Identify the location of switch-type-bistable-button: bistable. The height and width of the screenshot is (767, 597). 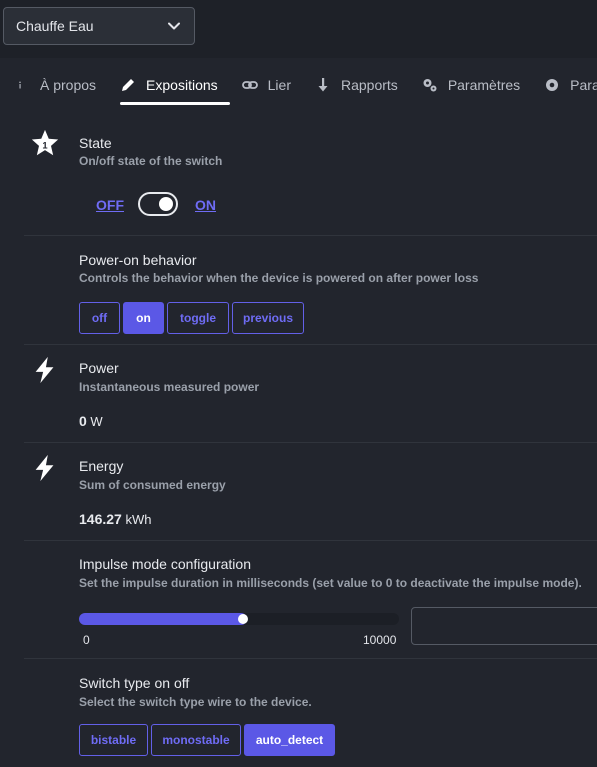
(113, 740).